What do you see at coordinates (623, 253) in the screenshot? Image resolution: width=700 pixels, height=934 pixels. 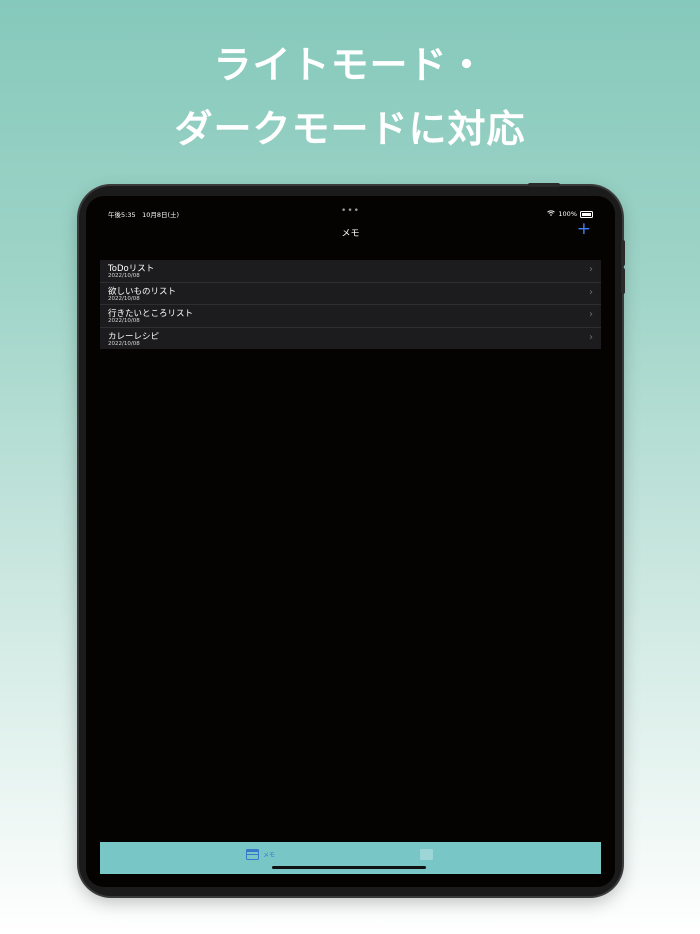 I see `ipad-volume-up` at bounding box center [623, 253].